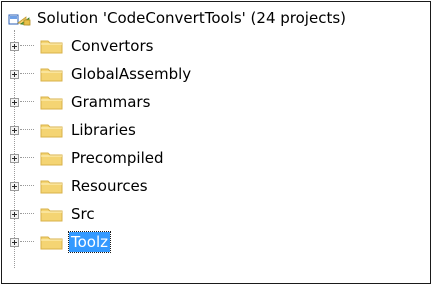 Image resolution: width=434 pixels, height=287 pixels. I want to click on tree-item-globalassembly: GlobalAssembly, so click(101, 74).